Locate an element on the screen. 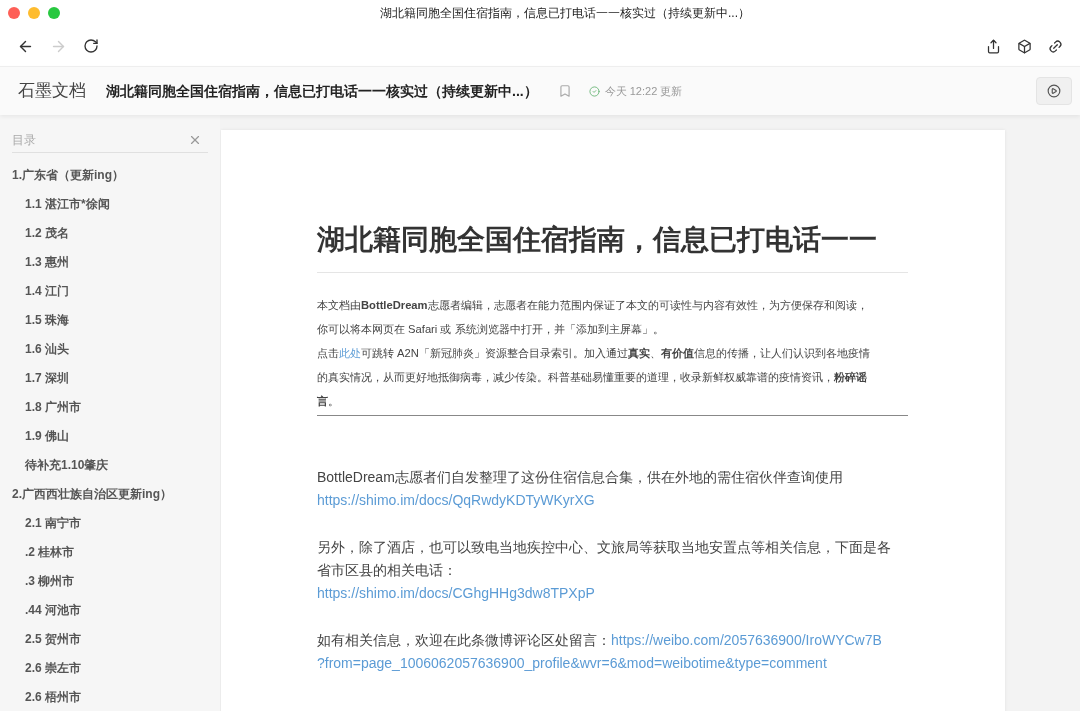 The height and width of the screenshot is (711, 1080). toc-item: 2.5 贺州市 is located at coordinates (110, 638).